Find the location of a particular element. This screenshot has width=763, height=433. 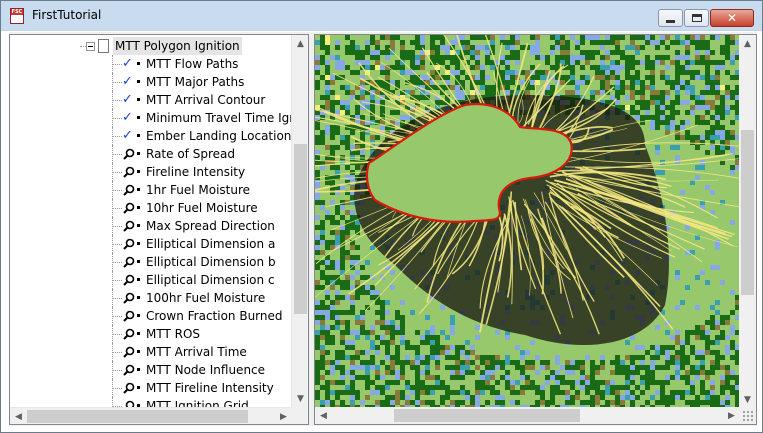

tree-item: MTT ROS is located at coordinates (151, 334).